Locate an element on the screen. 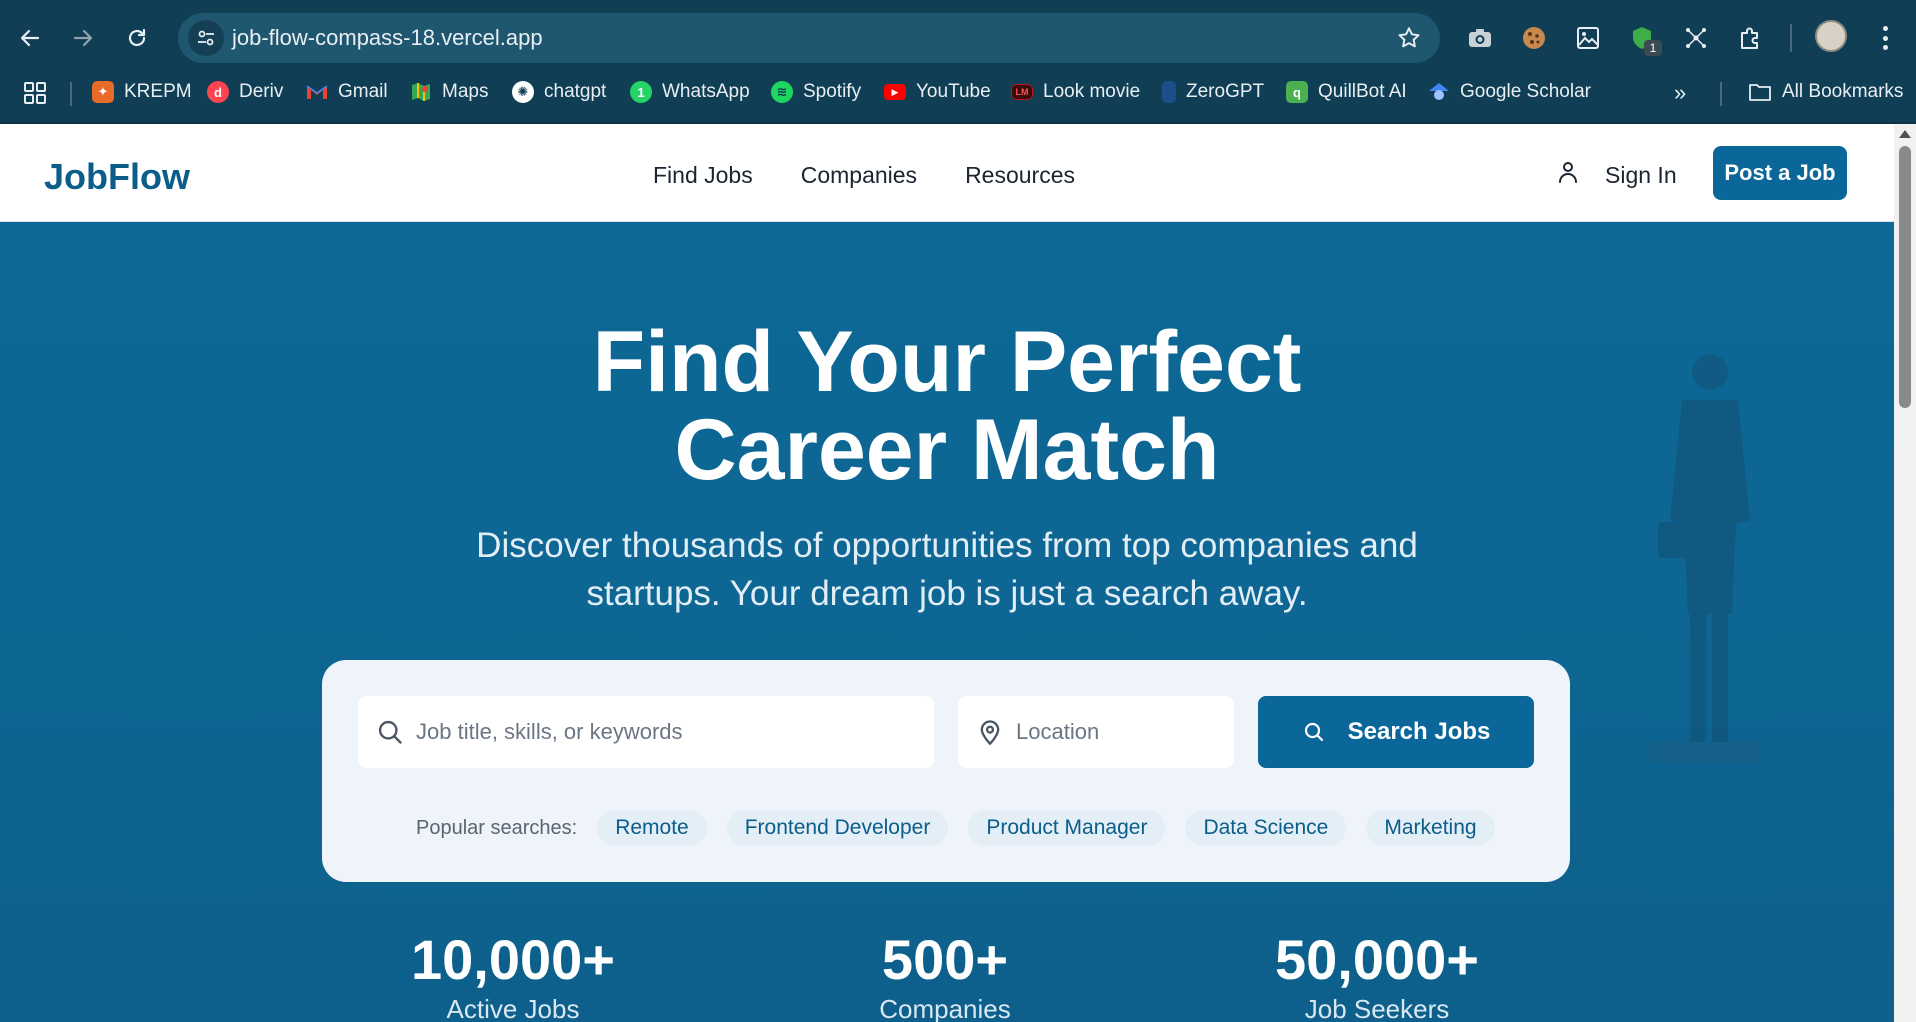 Image resolution: width=1916 pixels, height=1022 pixels. youtube-icon: ▶ is located at coordinates (895, 92).